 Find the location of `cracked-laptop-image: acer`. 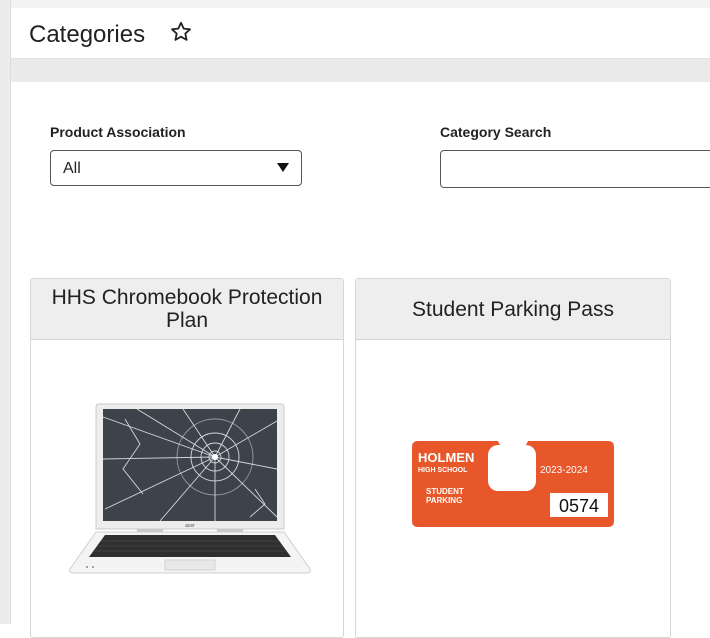

cracked-laptop-image: acer is located at coordinates (190, 488).